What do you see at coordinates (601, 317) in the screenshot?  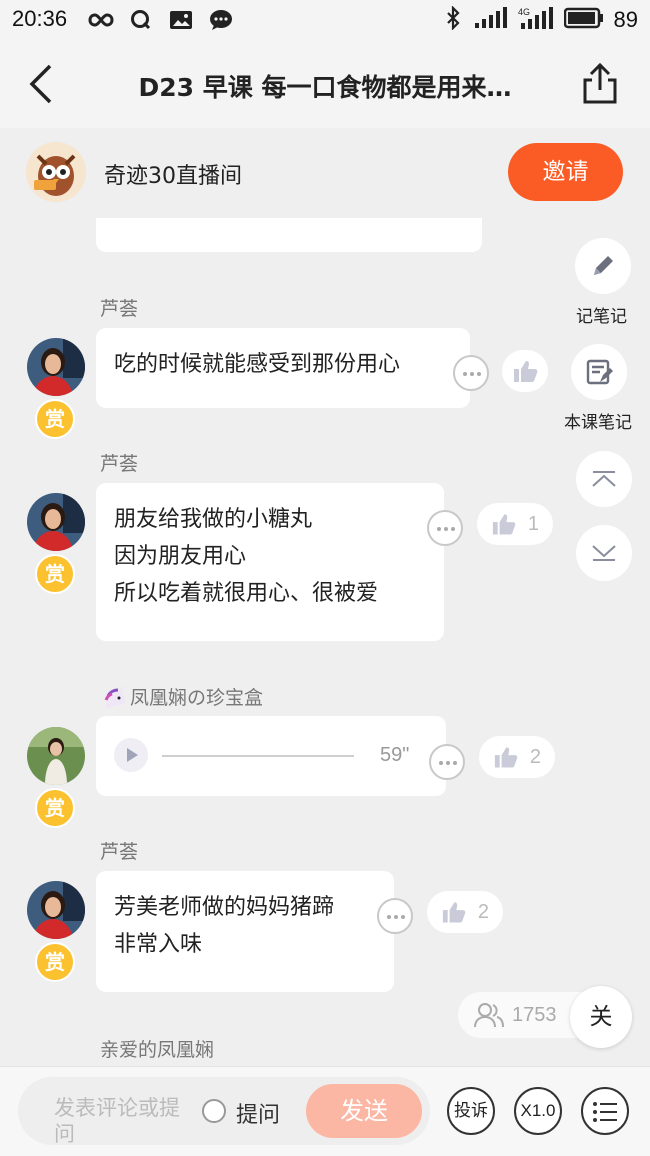 I see `take-note-label: 记笔记` at bounding box center [601, 317].